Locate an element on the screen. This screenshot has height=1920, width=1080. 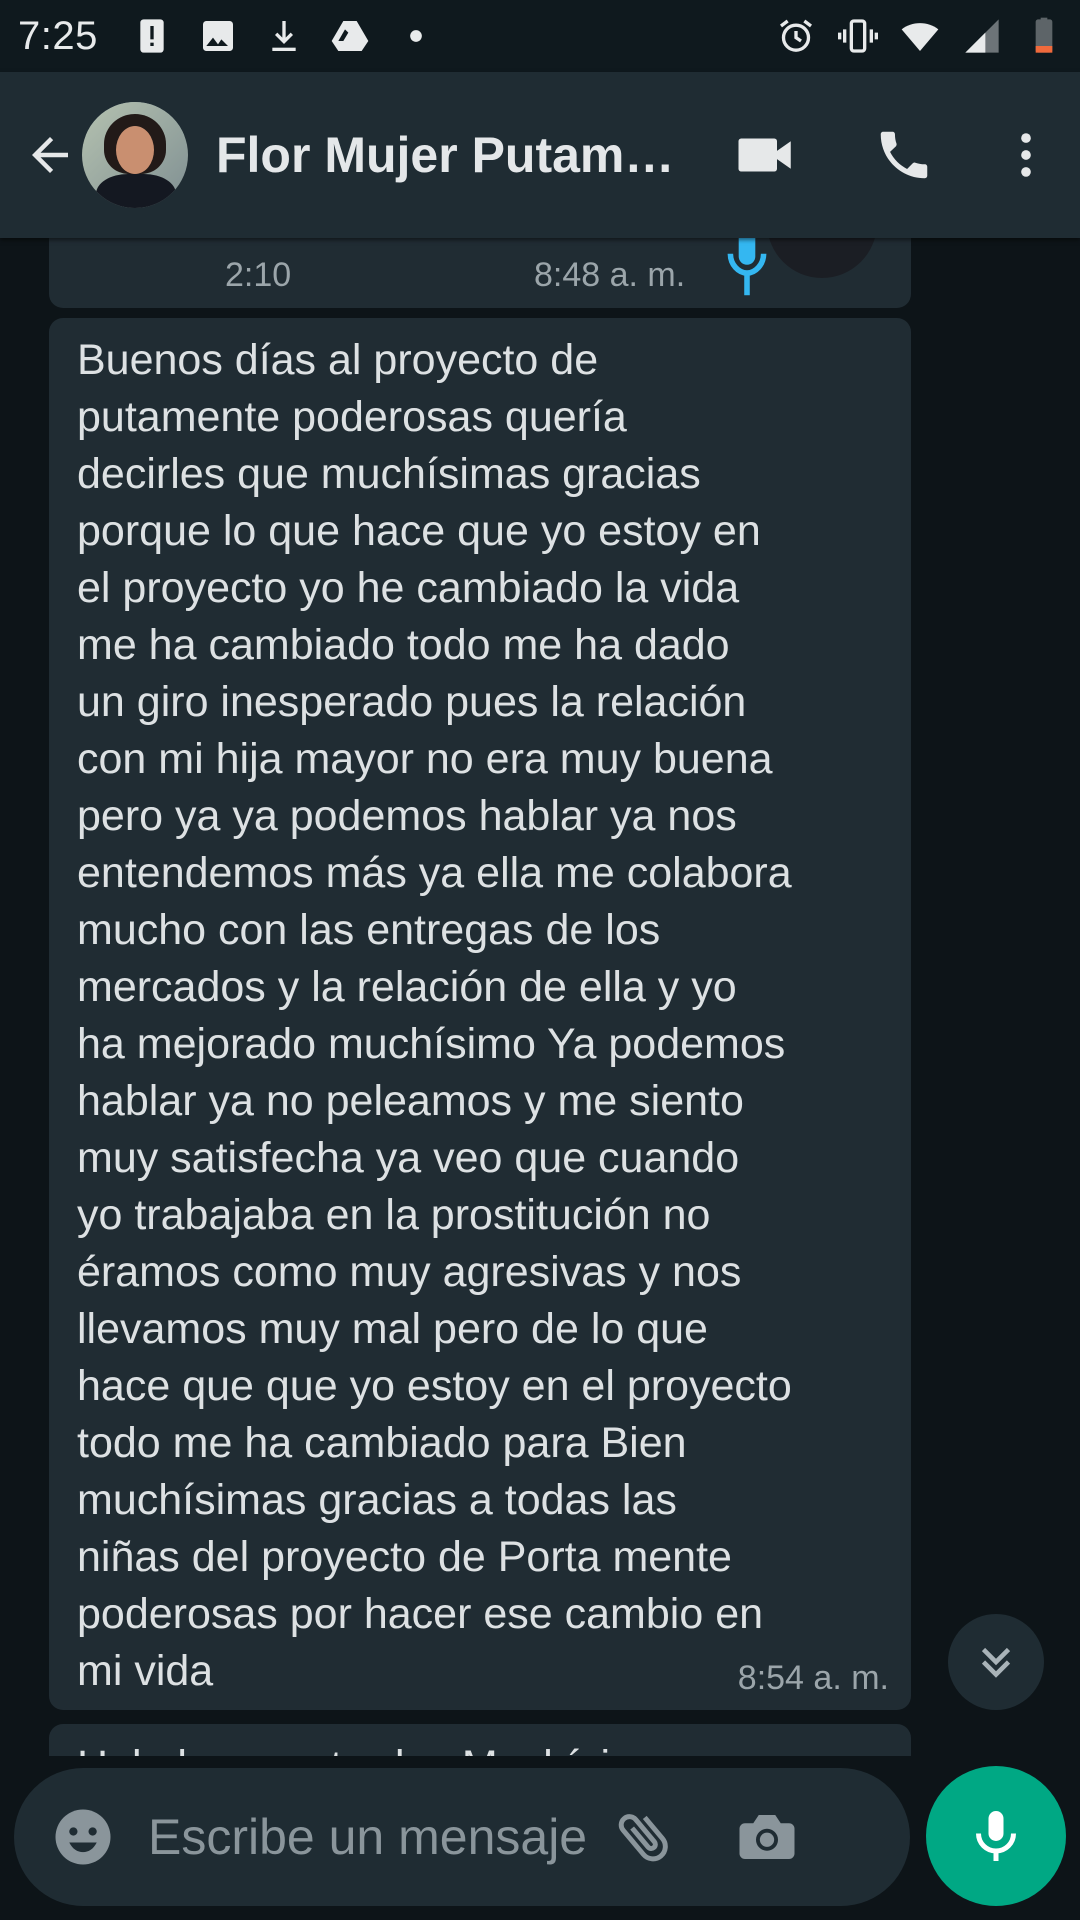
voice-sender-avatar is located at coordinates (822, 258).